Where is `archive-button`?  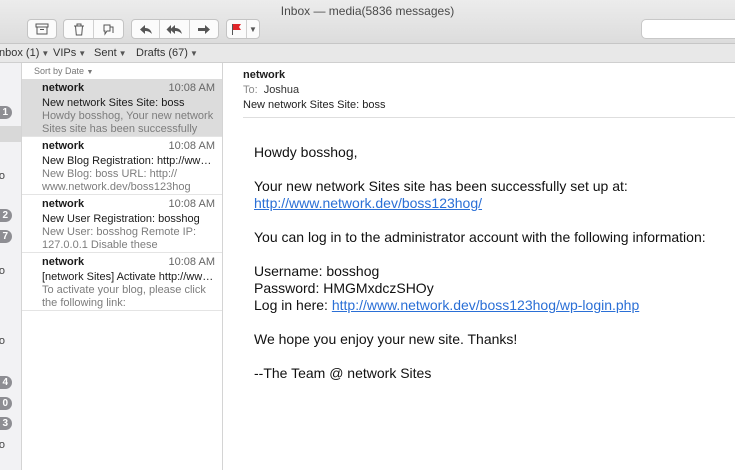
archive-button is located at coordinates (42, 29).